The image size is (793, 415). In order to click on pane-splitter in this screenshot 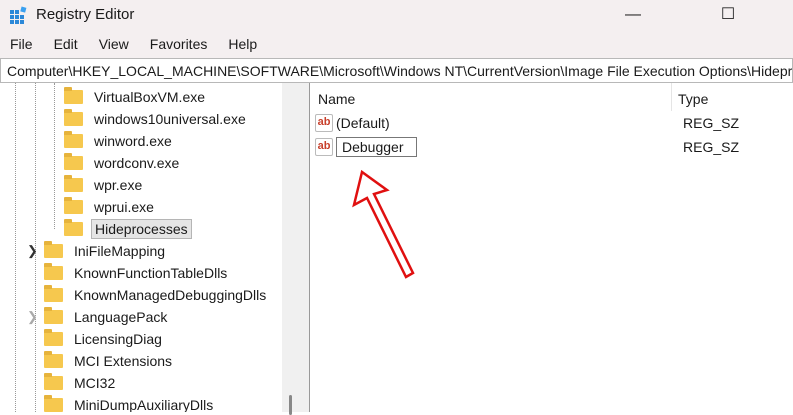, I will do `click(305, 247)`.